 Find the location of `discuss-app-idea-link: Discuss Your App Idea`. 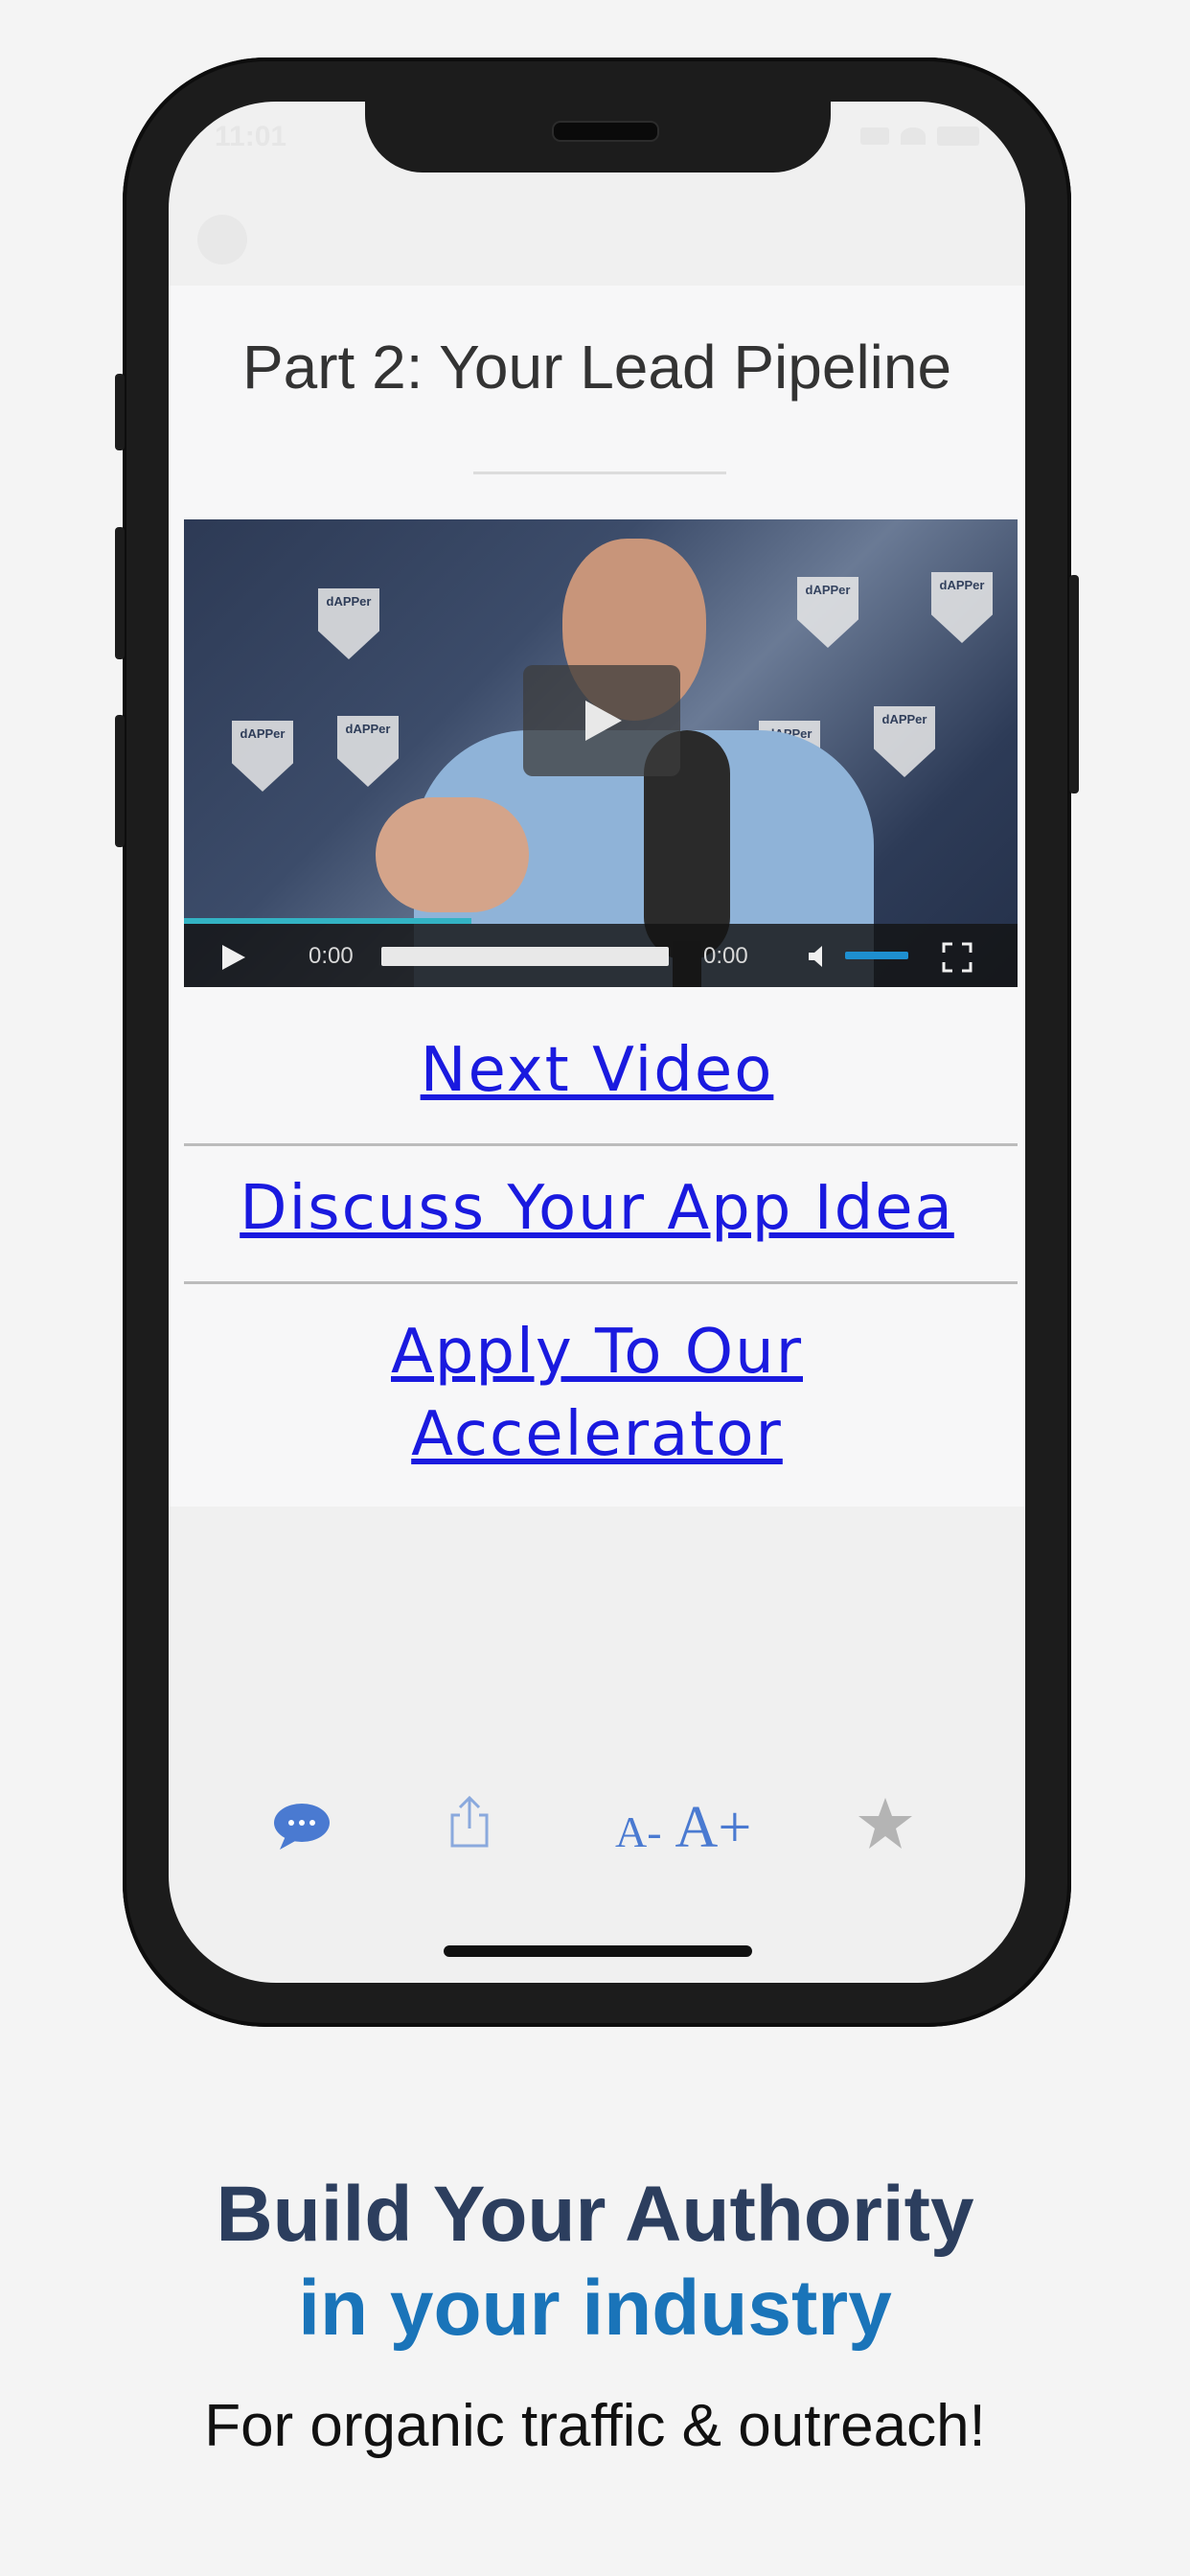

discuss-app-idea-link: Discuss Your App Idea is located at coordinates (597, 1208).